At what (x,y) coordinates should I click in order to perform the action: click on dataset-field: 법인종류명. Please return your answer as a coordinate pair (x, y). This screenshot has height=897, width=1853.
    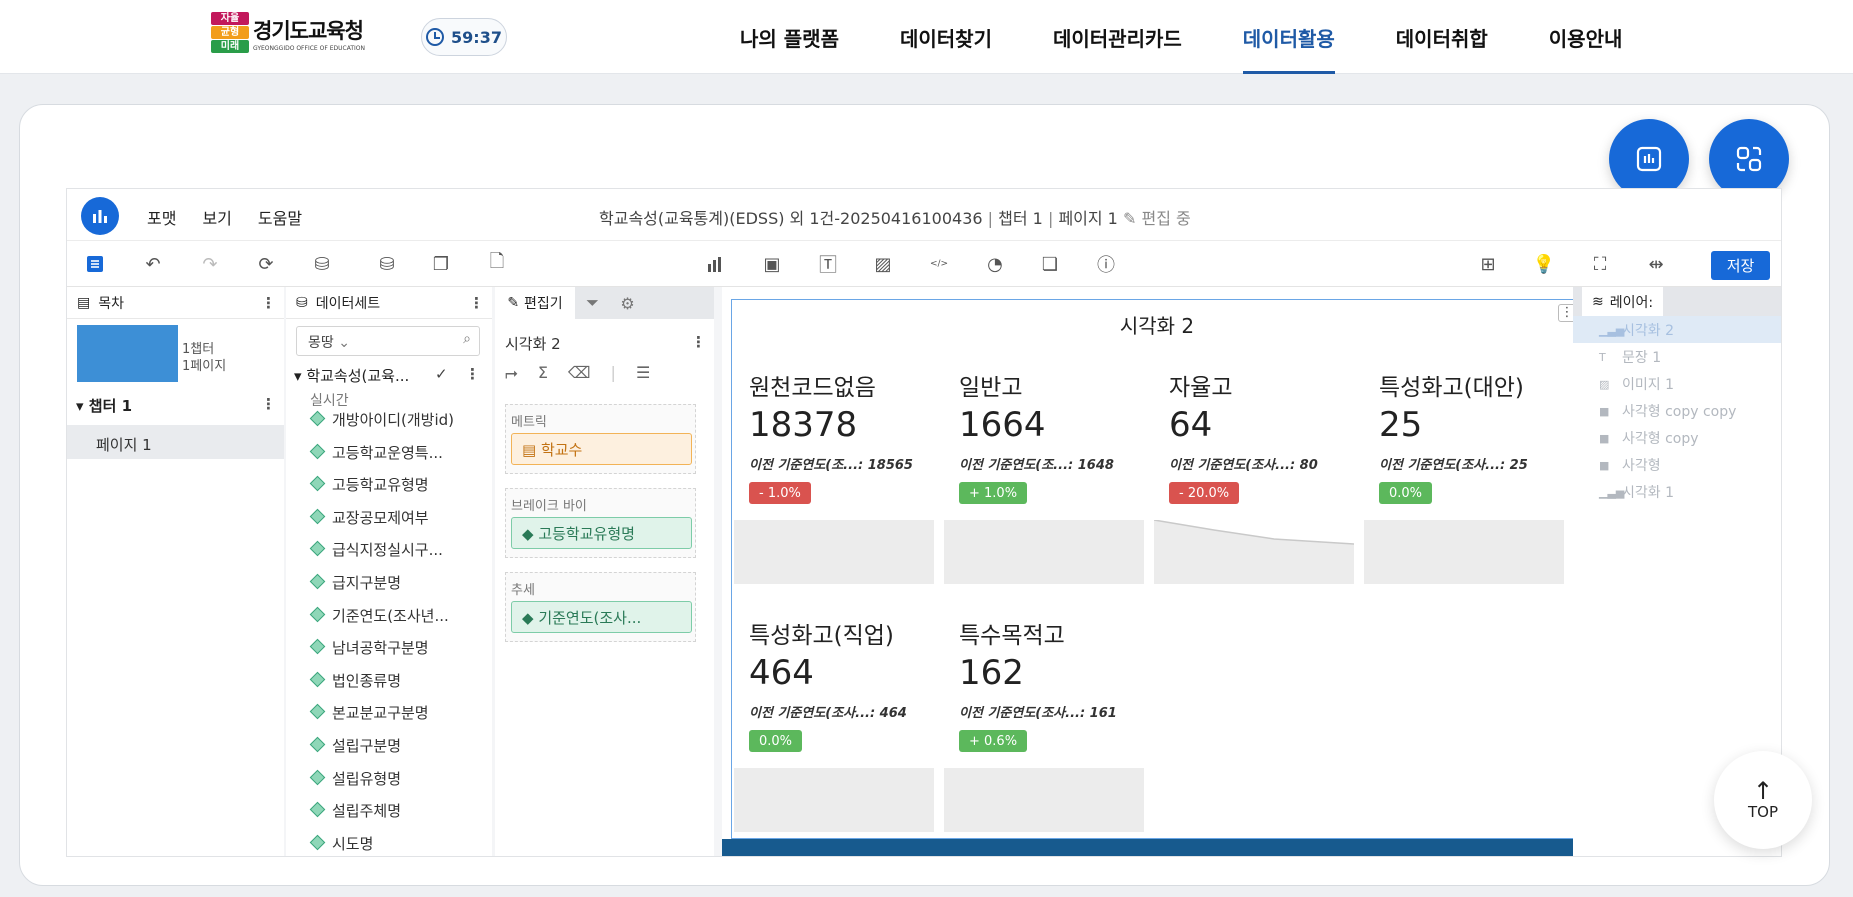
    Looking at the image, I should click on (355, 680).